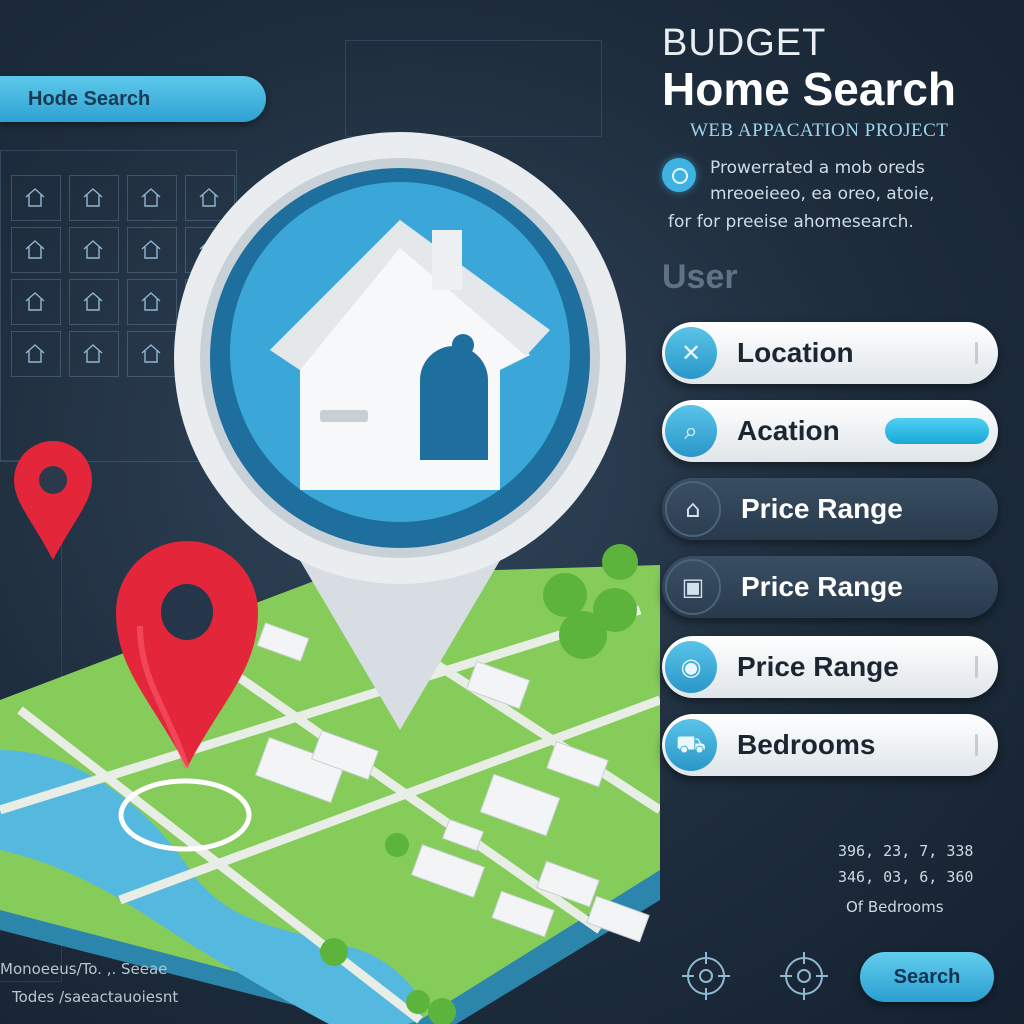  I want to click on search-button: Search, so click(927, 977).